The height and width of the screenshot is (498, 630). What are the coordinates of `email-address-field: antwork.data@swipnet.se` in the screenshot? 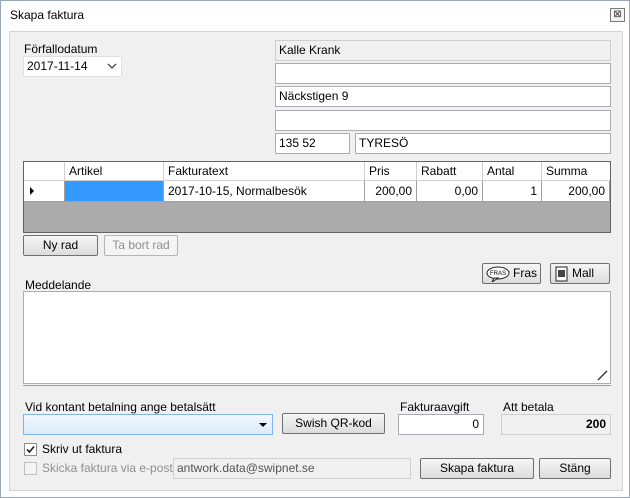 It's located at (292, 468).